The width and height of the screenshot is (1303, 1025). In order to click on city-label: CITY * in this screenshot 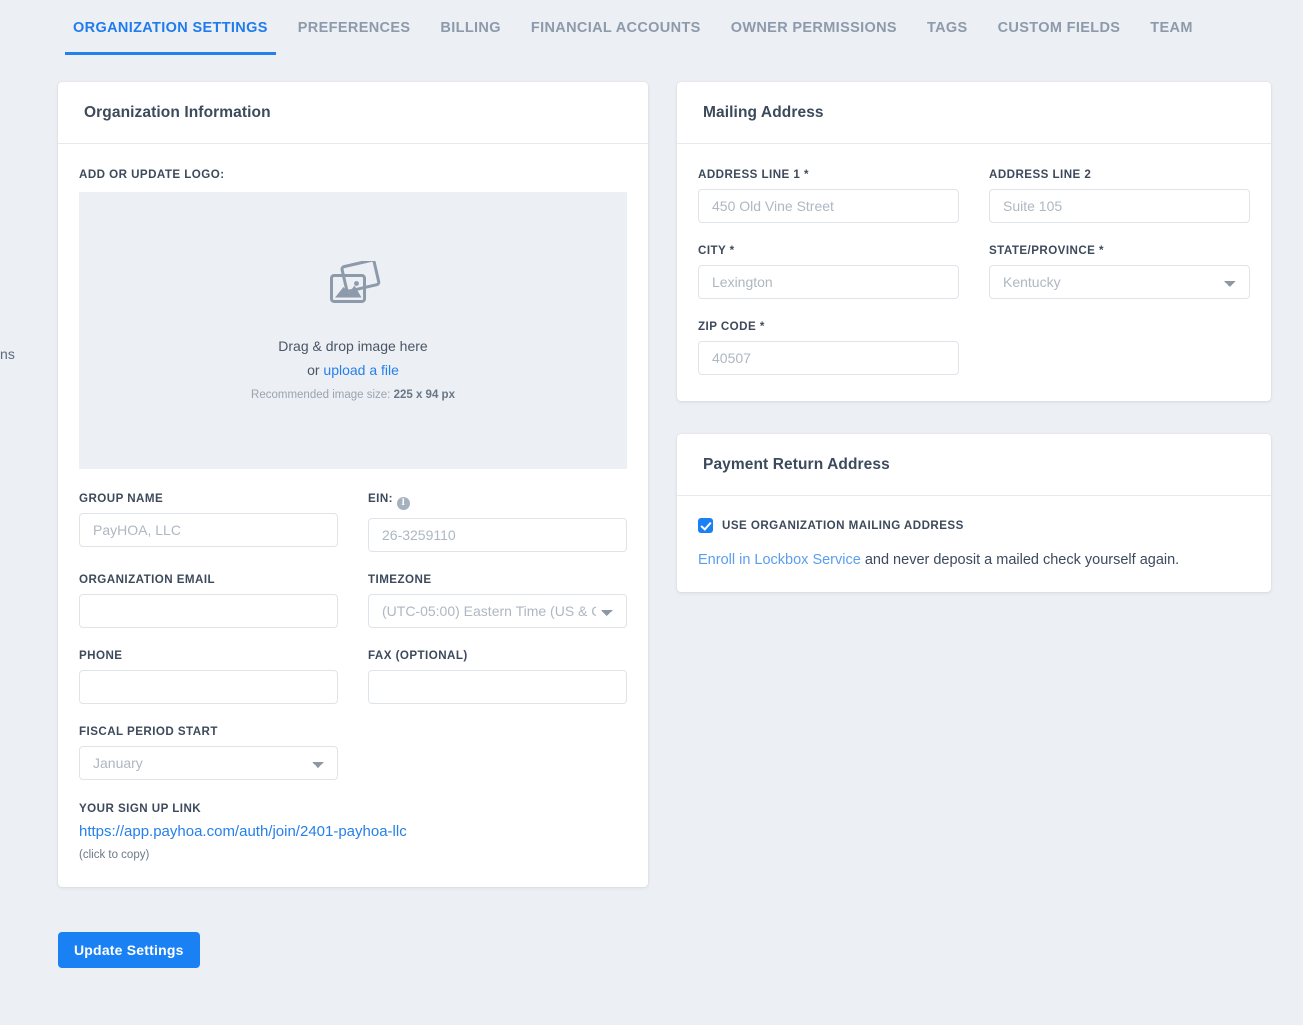, I will do `click(716, 250)`.